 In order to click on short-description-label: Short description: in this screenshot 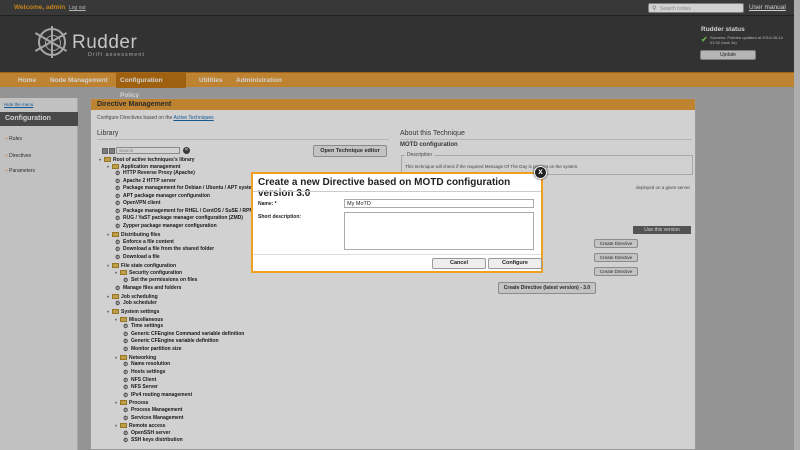, I will do `click(280, 217)`.